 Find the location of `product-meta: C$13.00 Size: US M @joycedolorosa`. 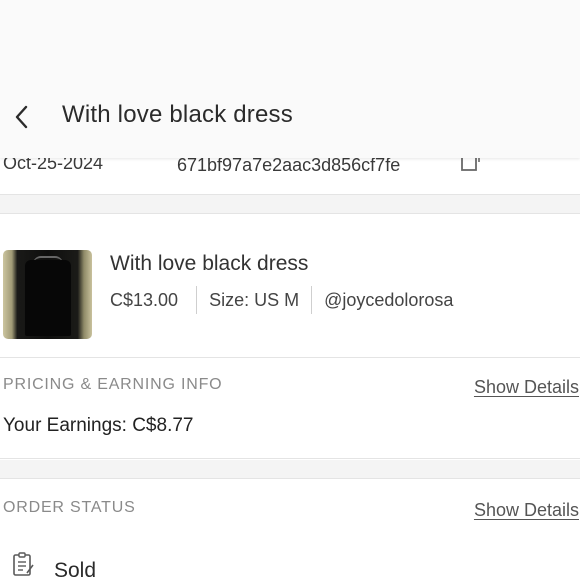

product-meta: C$13.00 Size: US M @joycedolorosa is located at coordinates (281, 300).